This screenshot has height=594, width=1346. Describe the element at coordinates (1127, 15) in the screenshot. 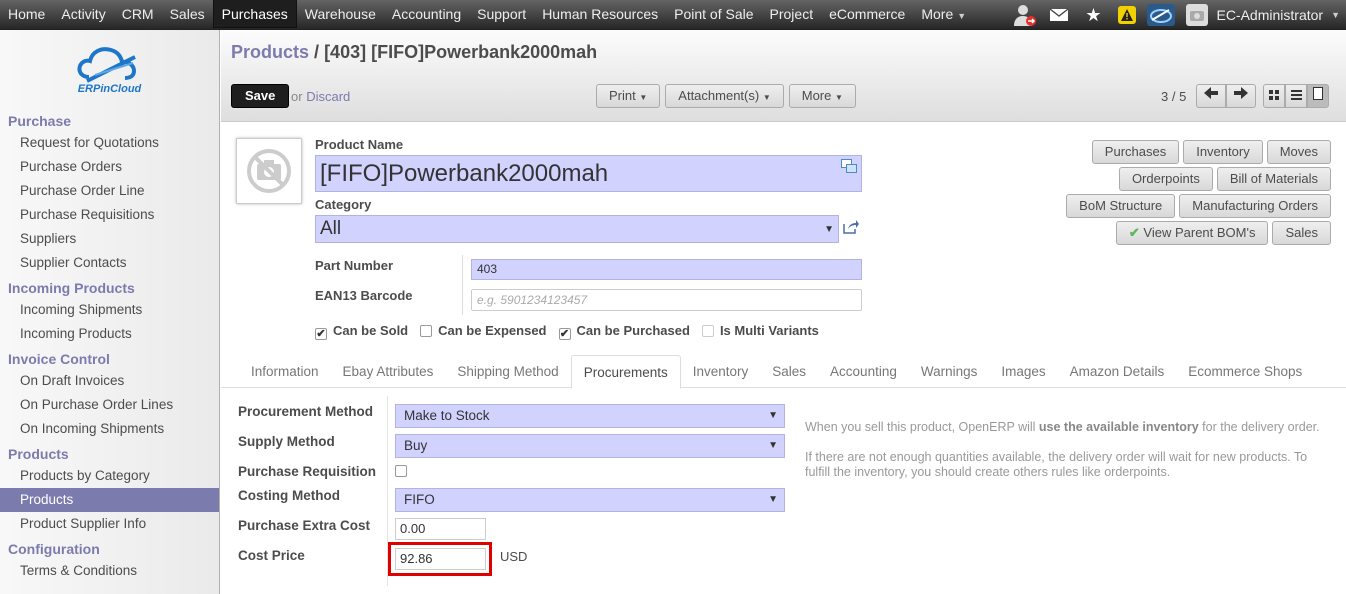

I see `warning-icon` at that location.